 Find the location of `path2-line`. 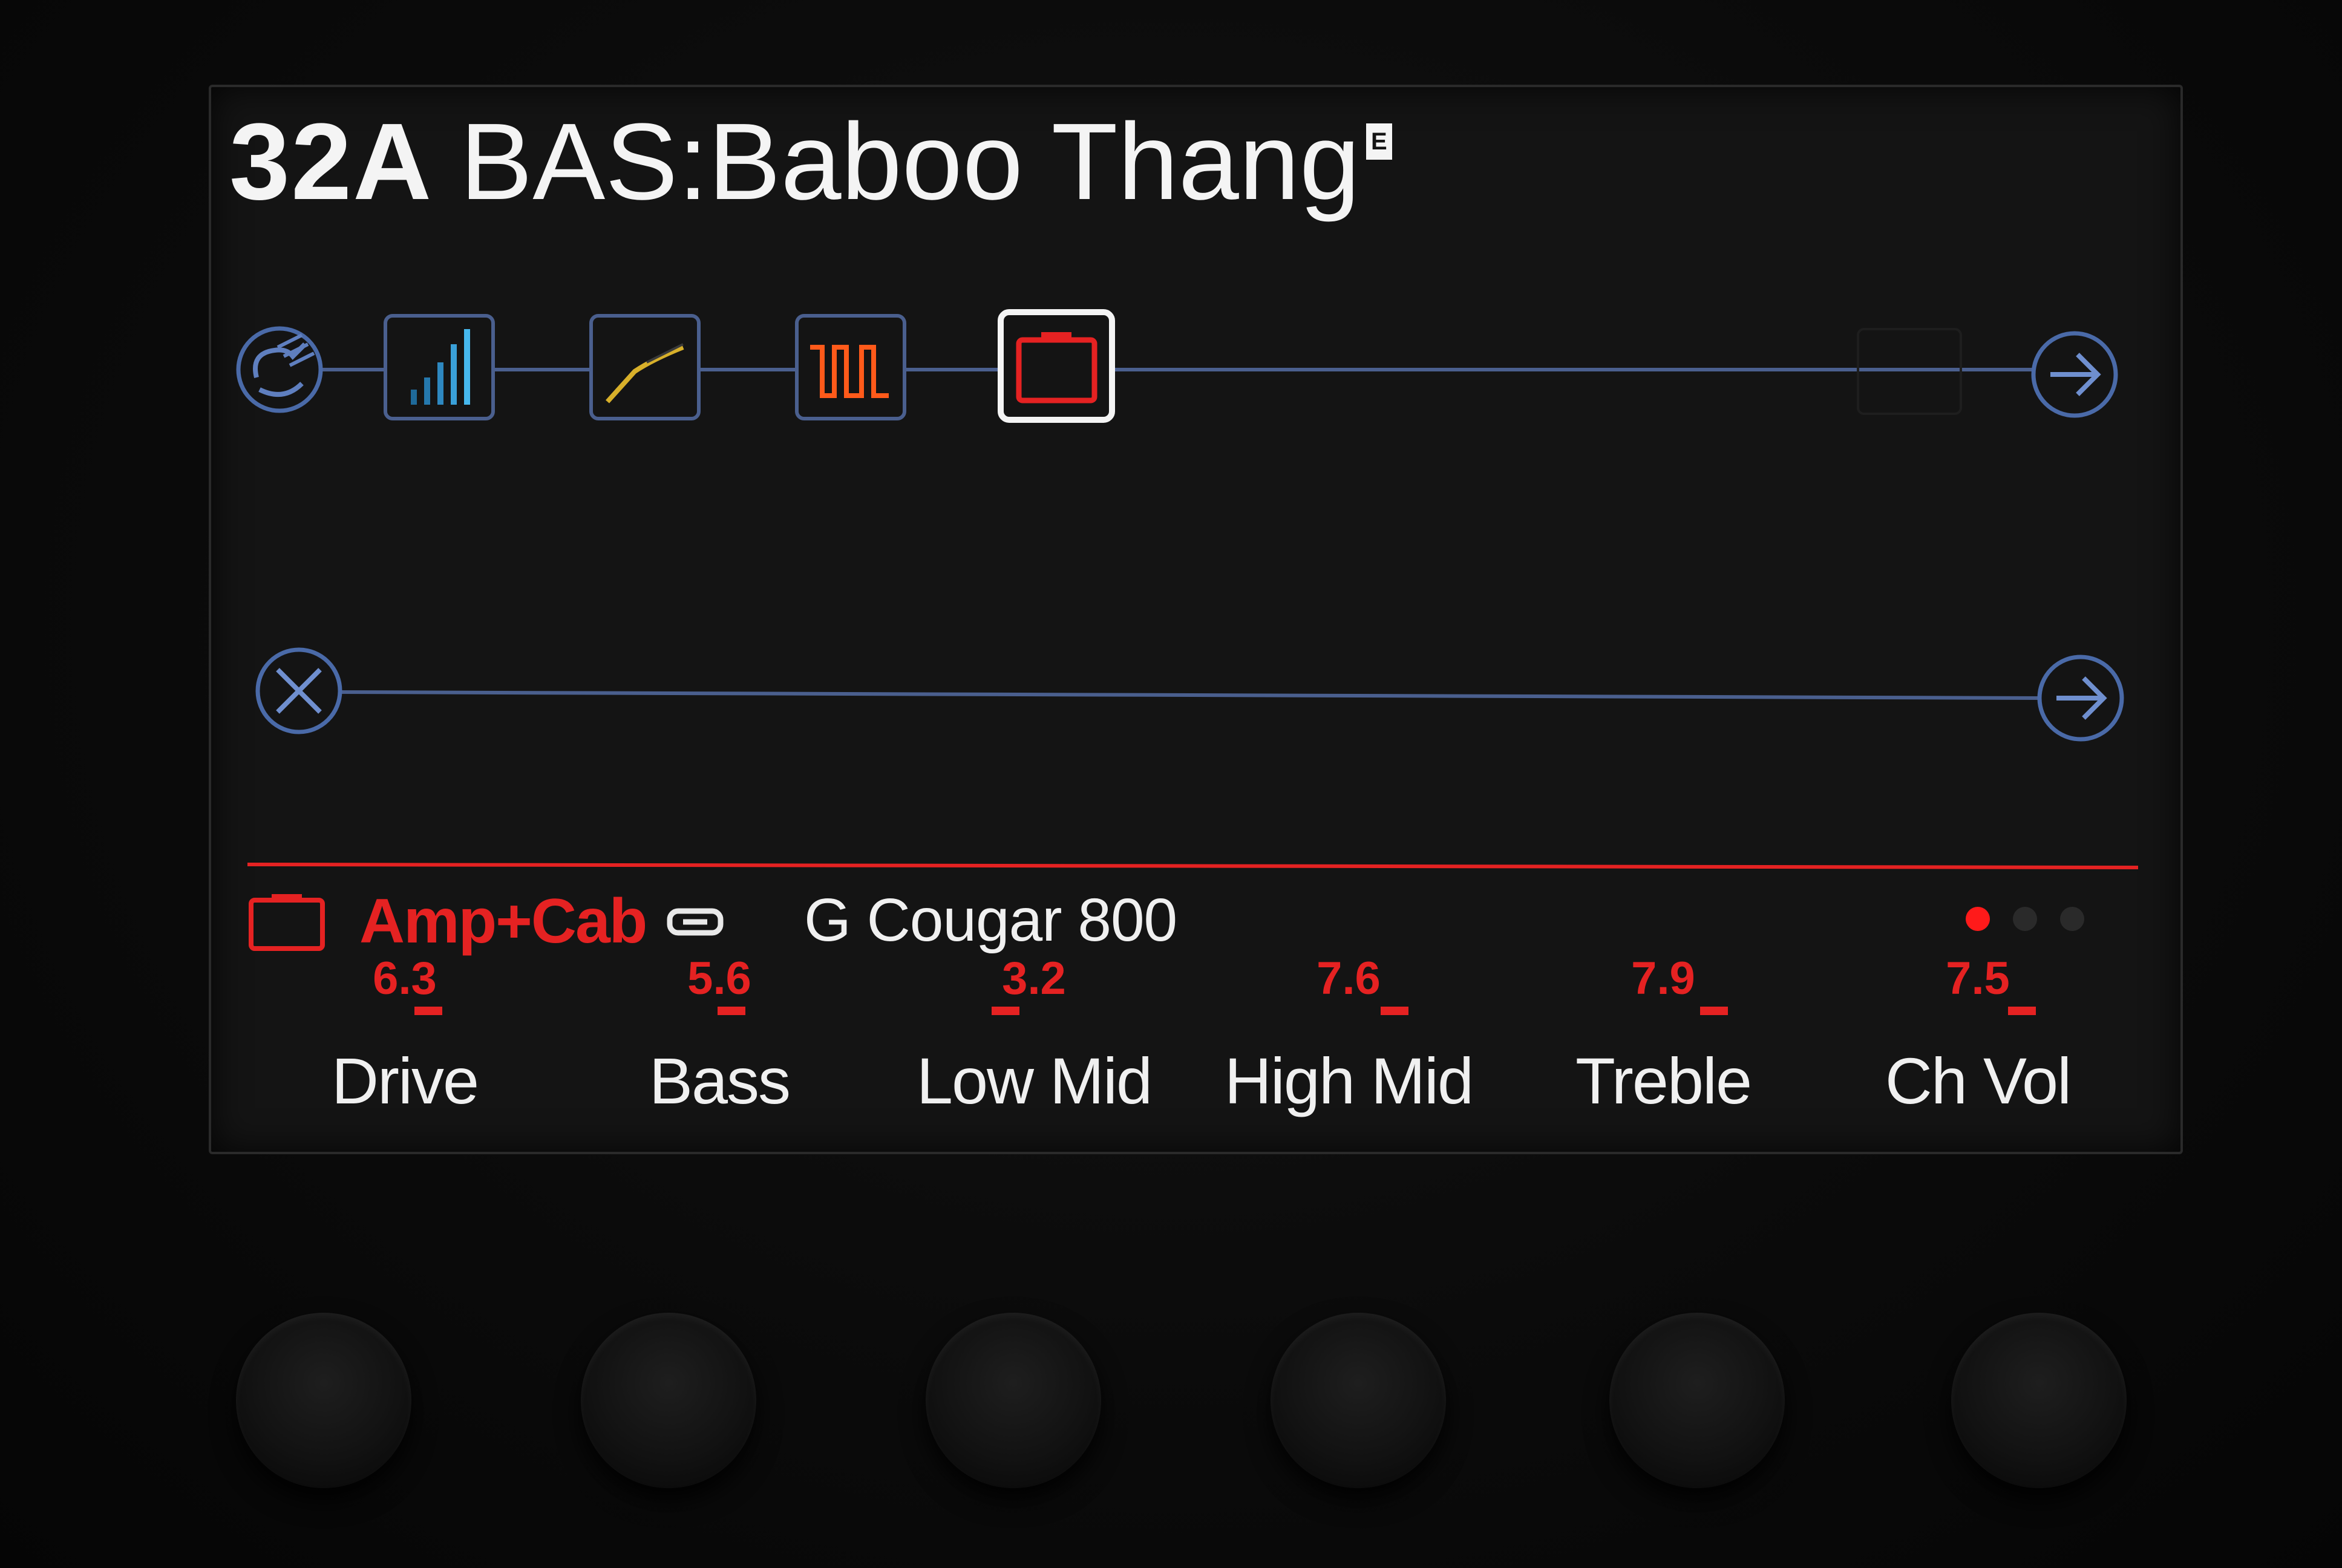

path2-line is located at coordinates (1188, 695).